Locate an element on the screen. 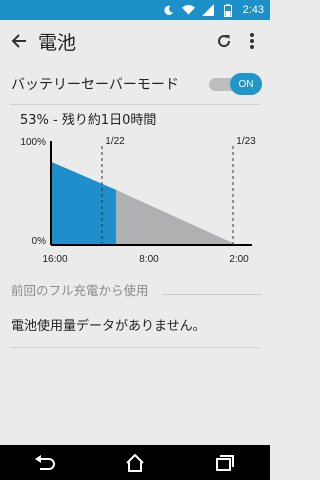  battery-status-text: 53% - 残り約1日0時間 is located at coordinates (88, 120).